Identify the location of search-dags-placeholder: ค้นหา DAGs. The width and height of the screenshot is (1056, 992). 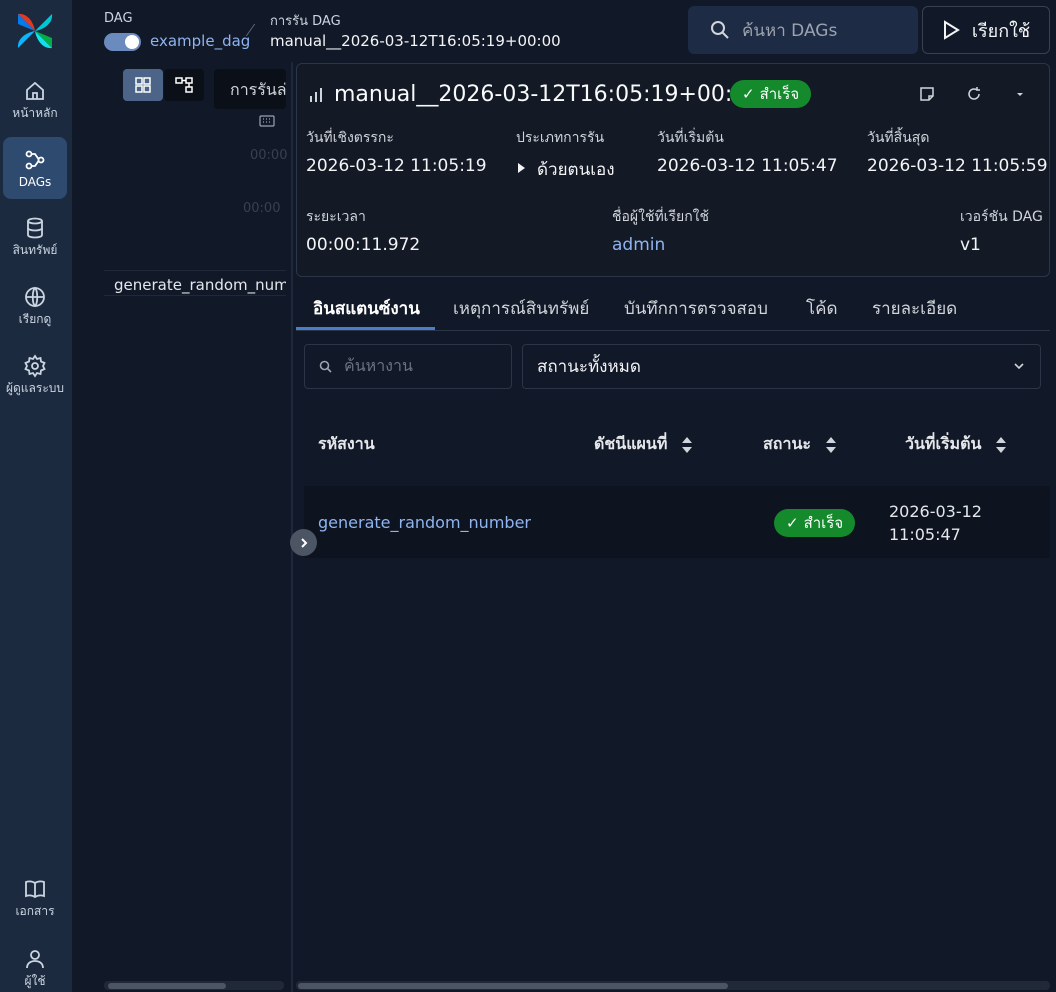
(790, 30).